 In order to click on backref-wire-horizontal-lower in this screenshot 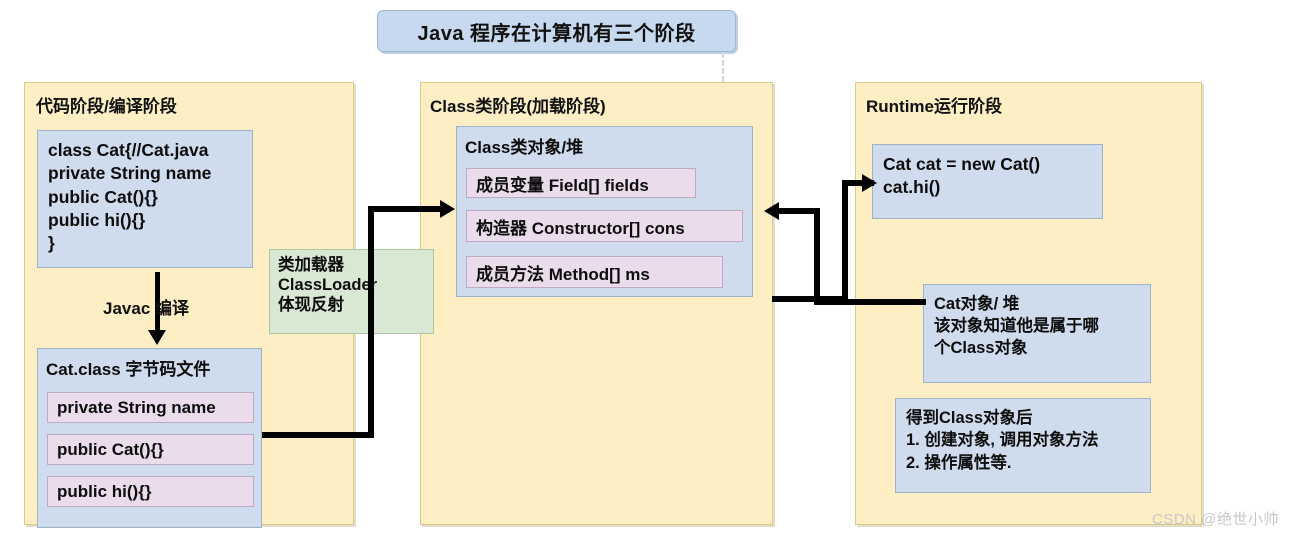, I will do `click(870, 302)`.